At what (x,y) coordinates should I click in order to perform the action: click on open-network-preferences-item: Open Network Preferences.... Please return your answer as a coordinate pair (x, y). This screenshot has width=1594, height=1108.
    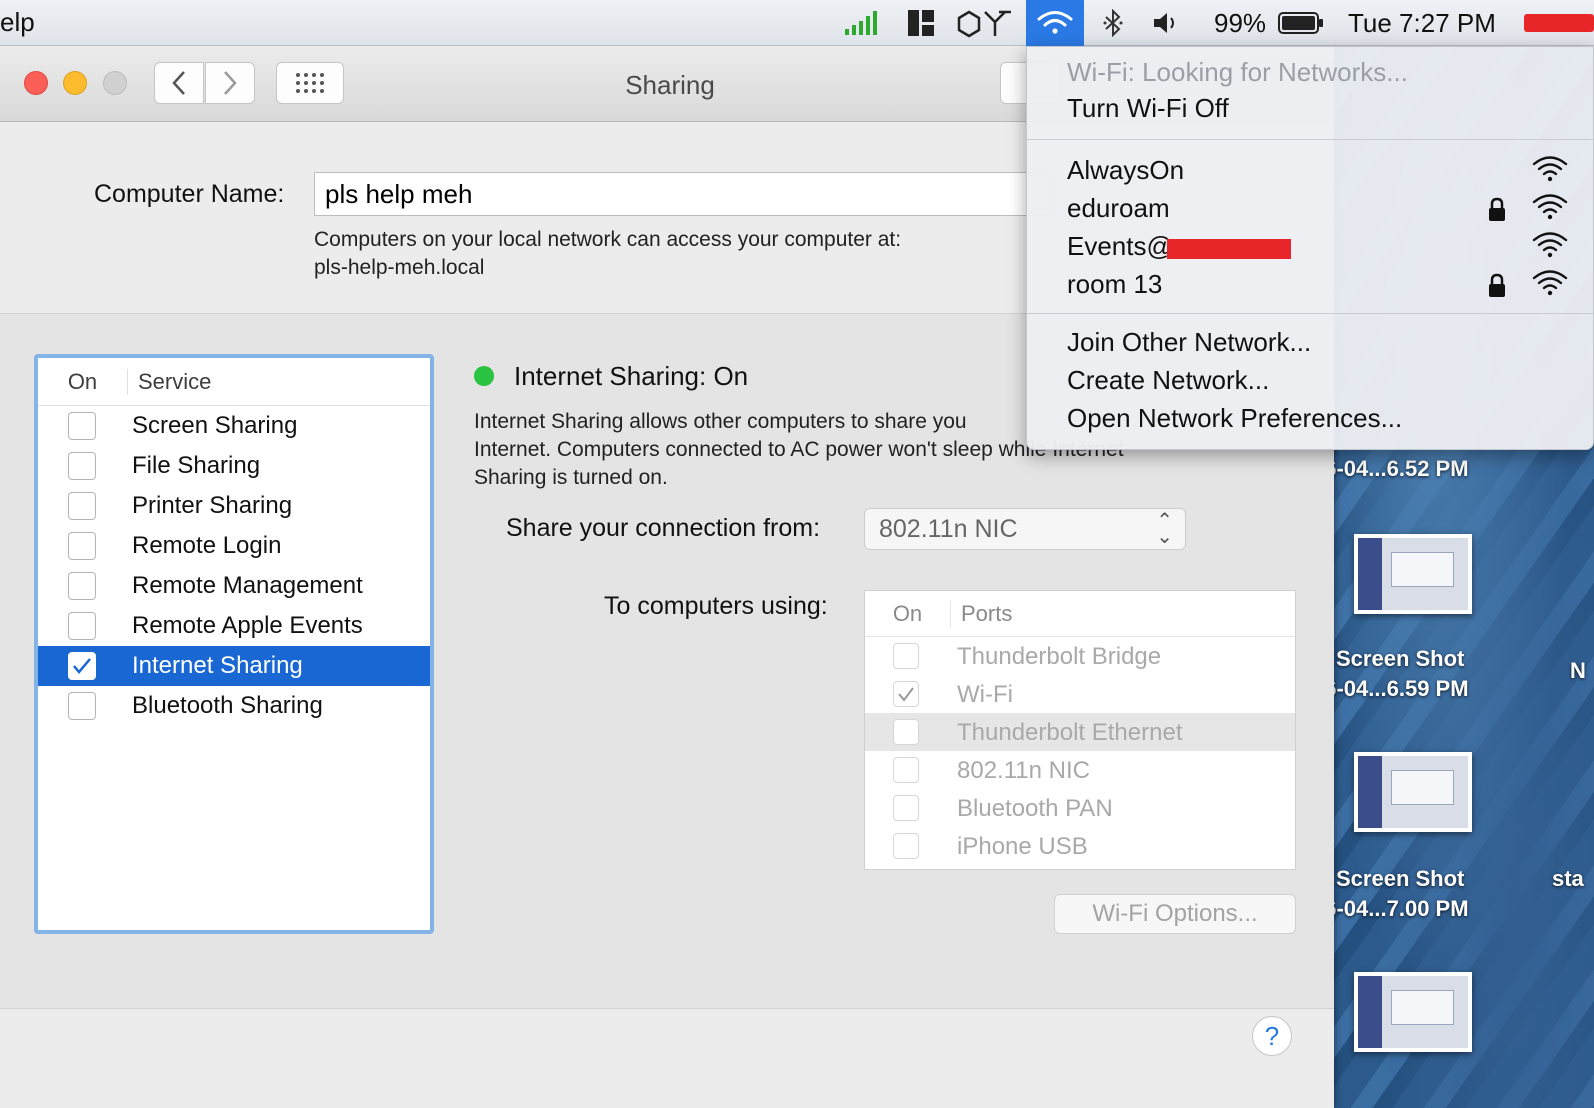
    Looking at the image, I should click on (1234, 418).